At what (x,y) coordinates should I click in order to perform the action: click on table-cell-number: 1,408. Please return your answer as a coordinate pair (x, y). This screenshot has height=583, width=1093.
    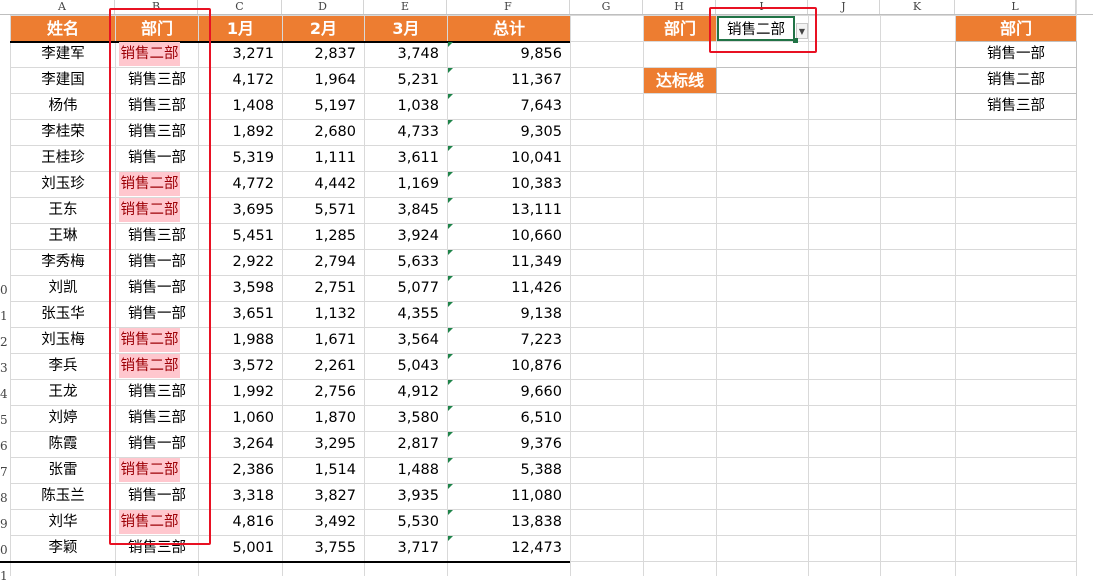
    Looking at the image, I should click on (240, 106).